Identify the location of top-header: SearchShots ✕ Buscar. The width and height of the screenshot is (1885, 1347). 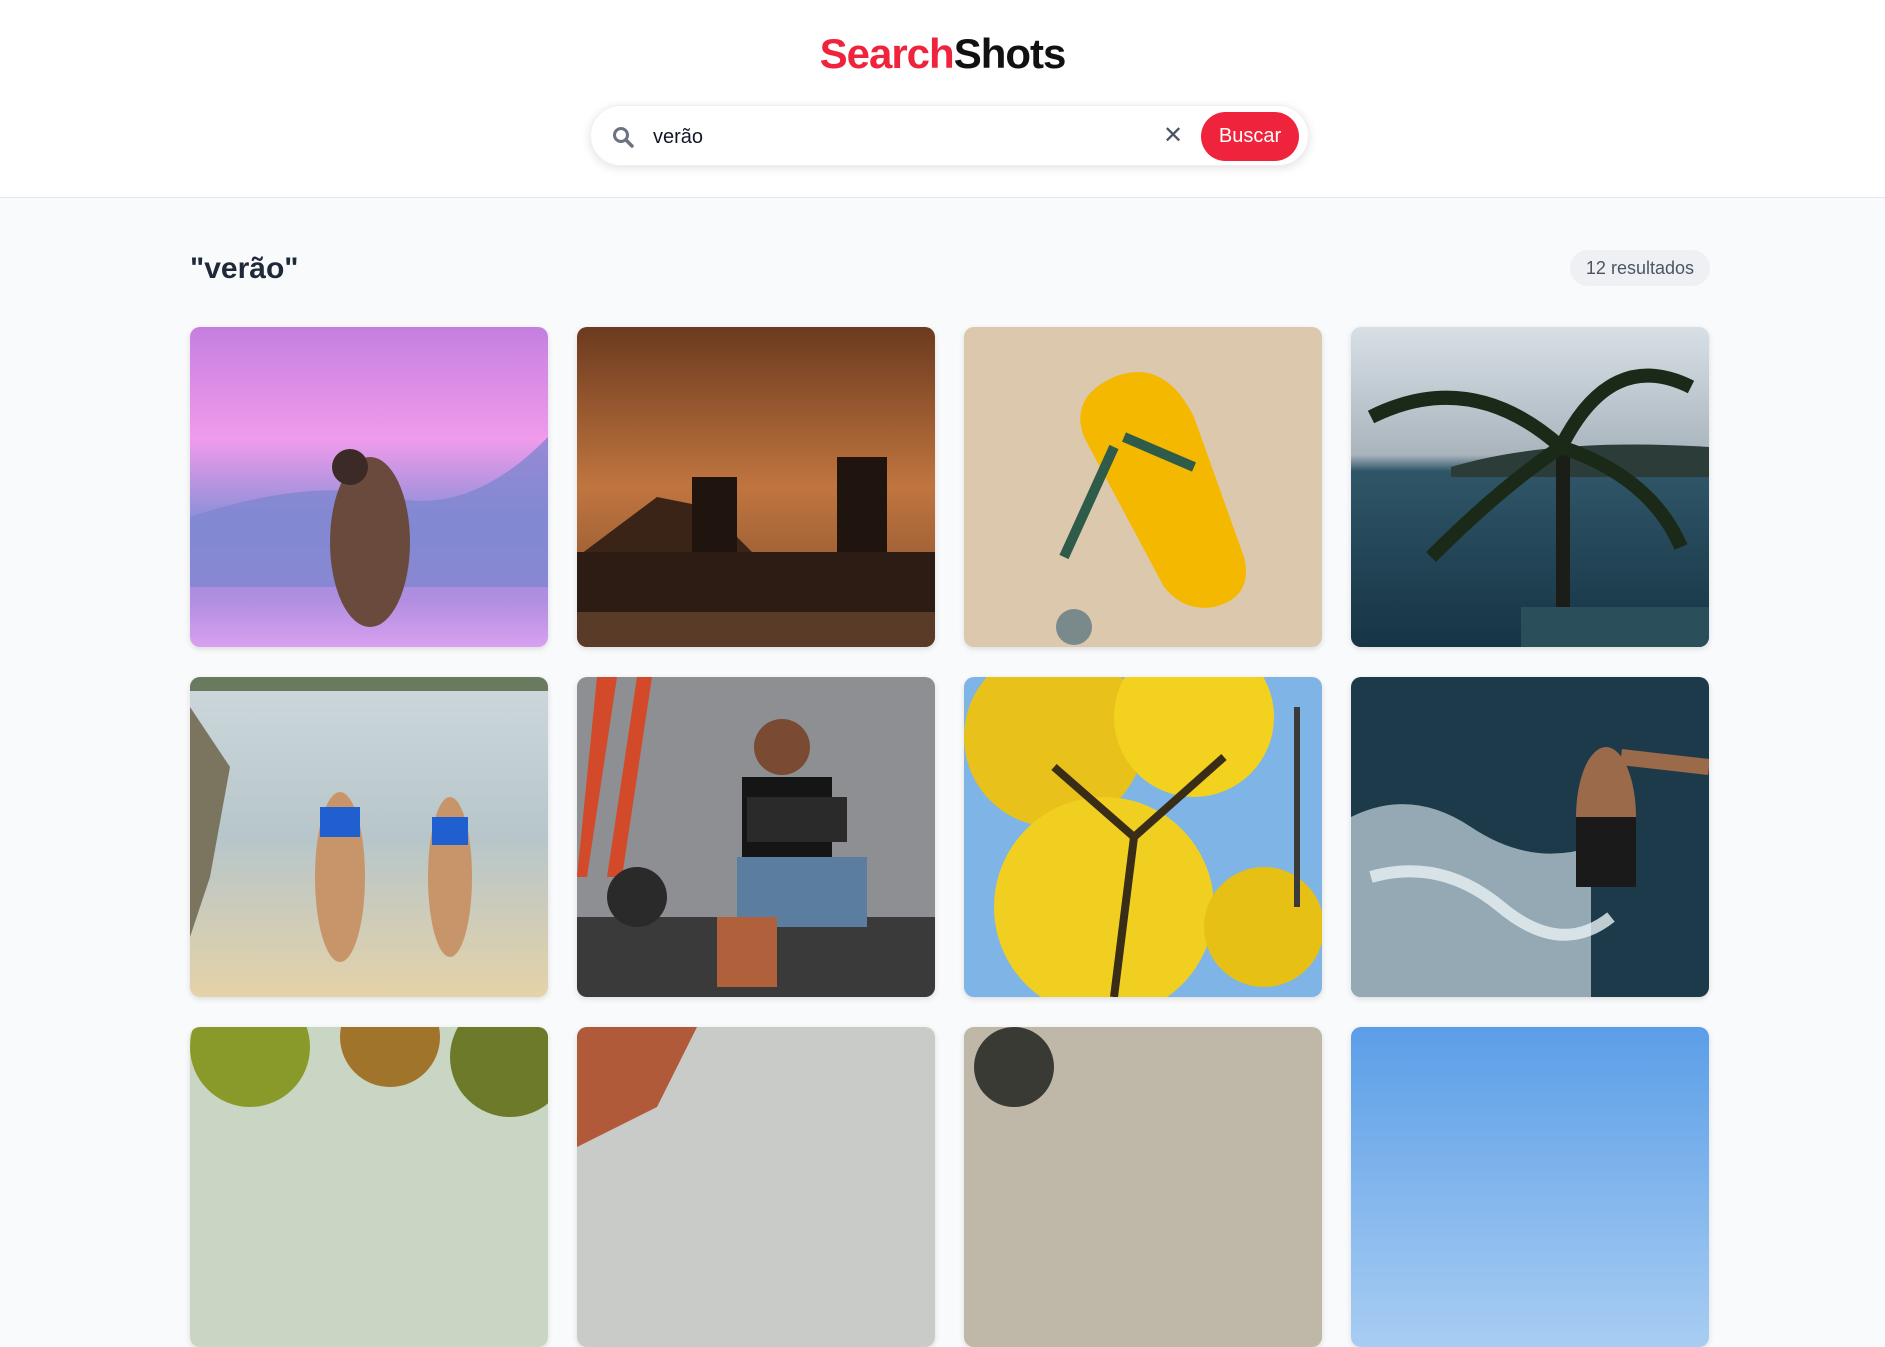
(942, 99).